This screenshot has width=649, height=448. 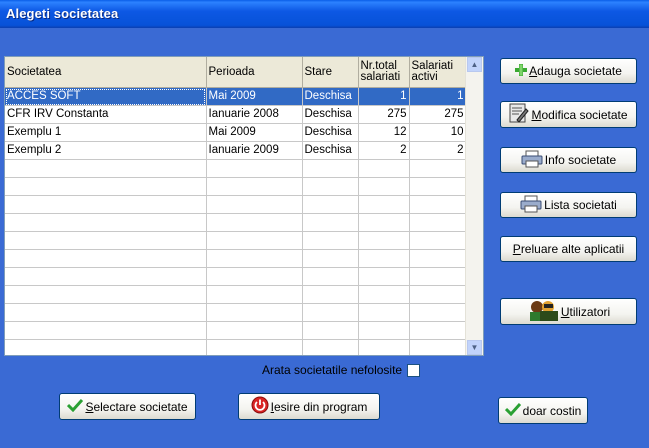 I want to click on company-info-label: Info societate, so click(x=580, y=160).